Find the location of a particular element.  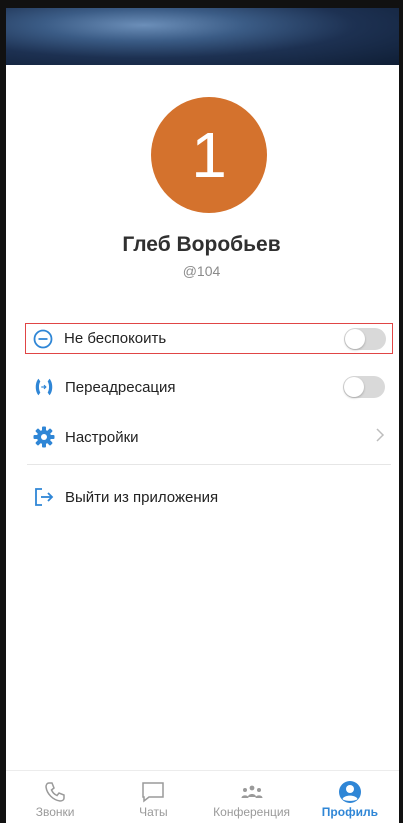

profile-name: Глеб Воробьев is located at coordinates (201, 244).